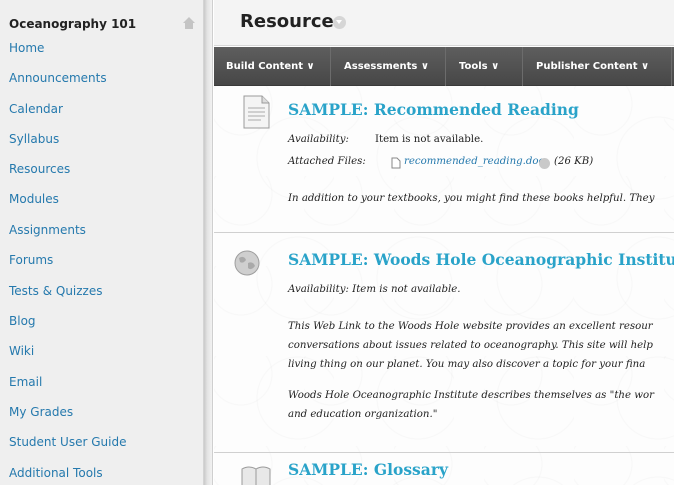  I want to click on nav-item-resources: Resources, so click(39, 169).